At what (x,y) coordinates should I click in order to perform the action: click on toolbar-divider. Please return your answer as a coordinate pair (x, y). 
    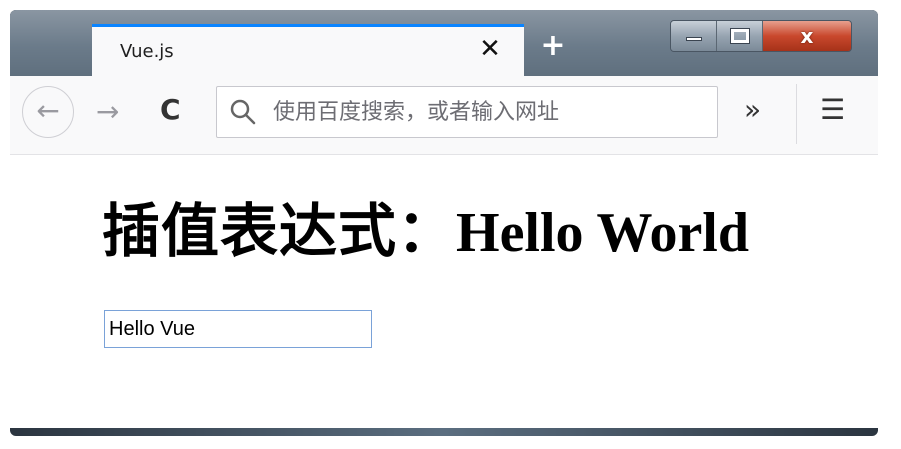
    Looking at the image, I should click on (796, 114).